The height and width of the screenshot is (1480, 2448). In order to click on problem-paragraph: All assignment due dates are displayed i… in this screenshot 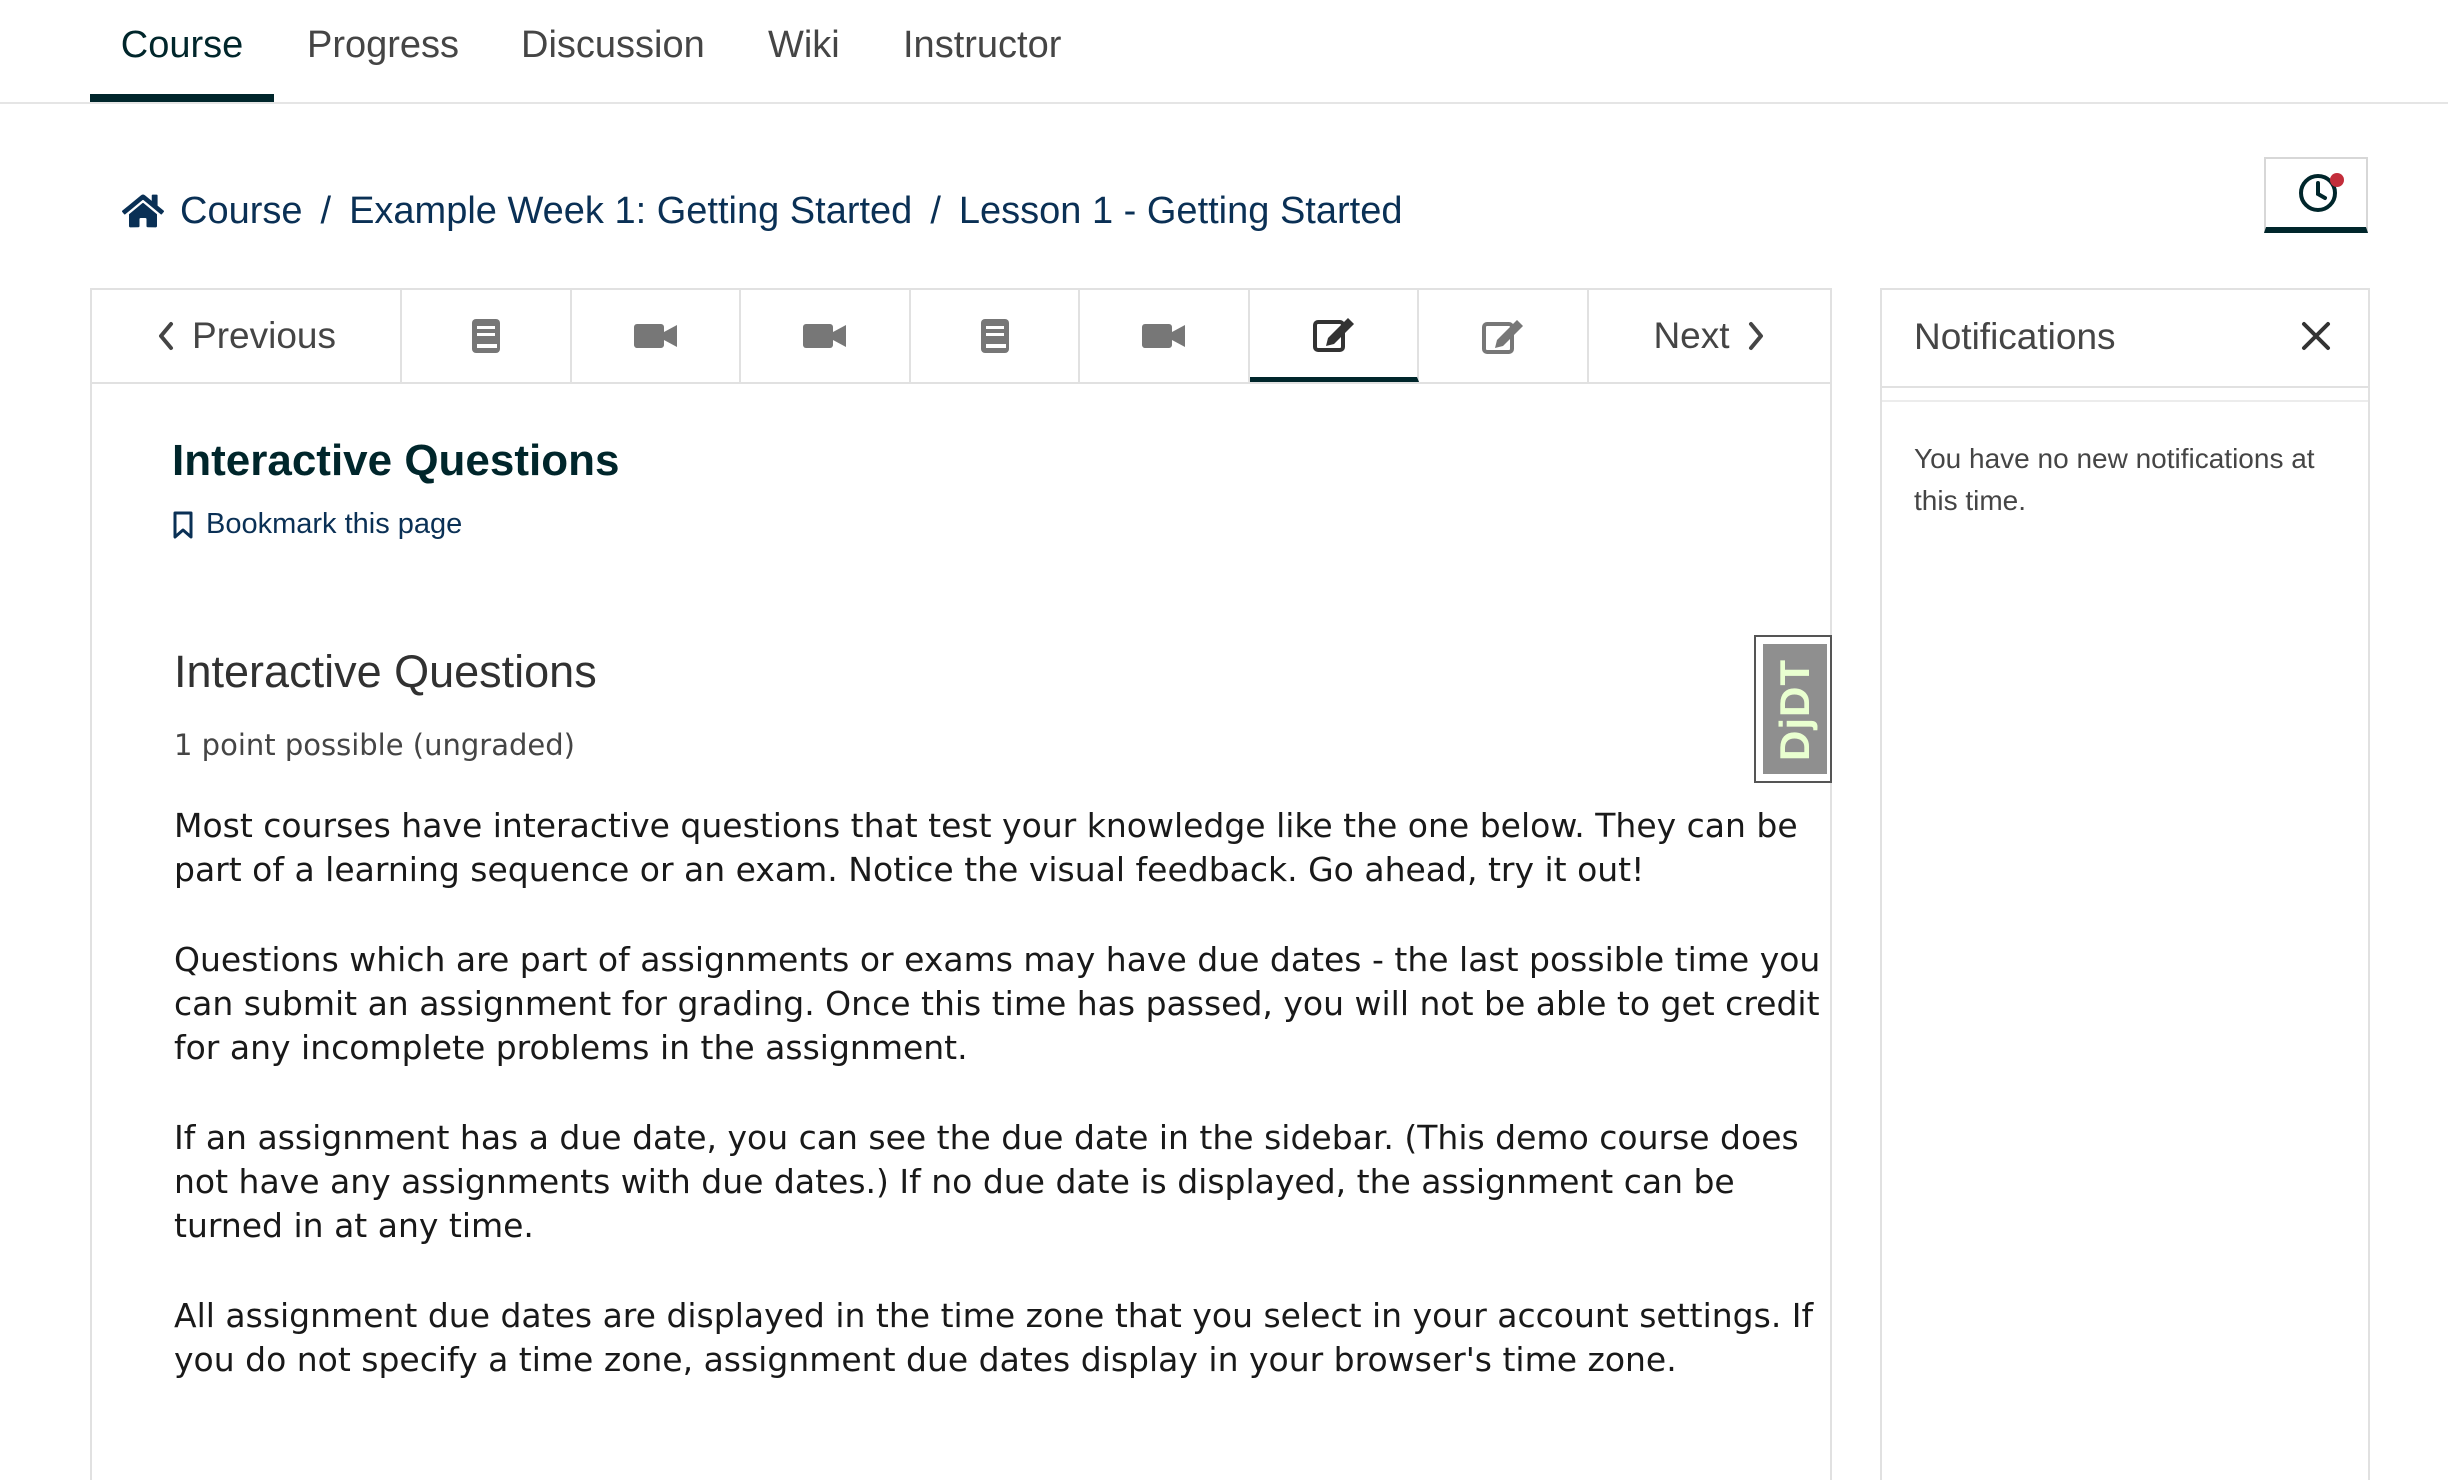, I will do `click(994, 1337)`.